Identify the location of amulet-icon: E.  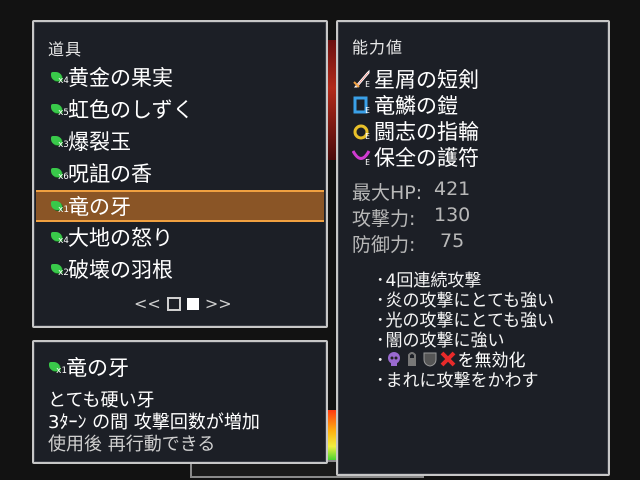
(361, 157).